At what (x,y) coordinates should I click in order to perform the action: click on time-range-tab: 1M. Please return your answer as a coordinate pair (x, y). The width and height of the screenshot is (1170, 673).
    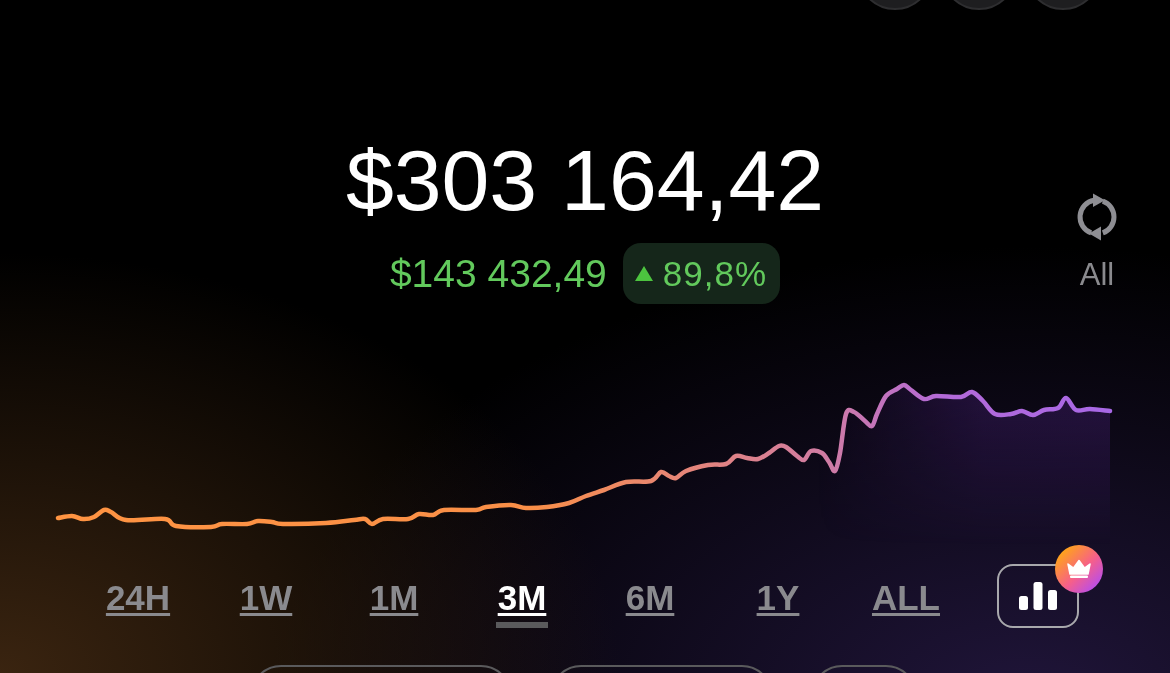
    Looking at the image, I should click on (394, 597).